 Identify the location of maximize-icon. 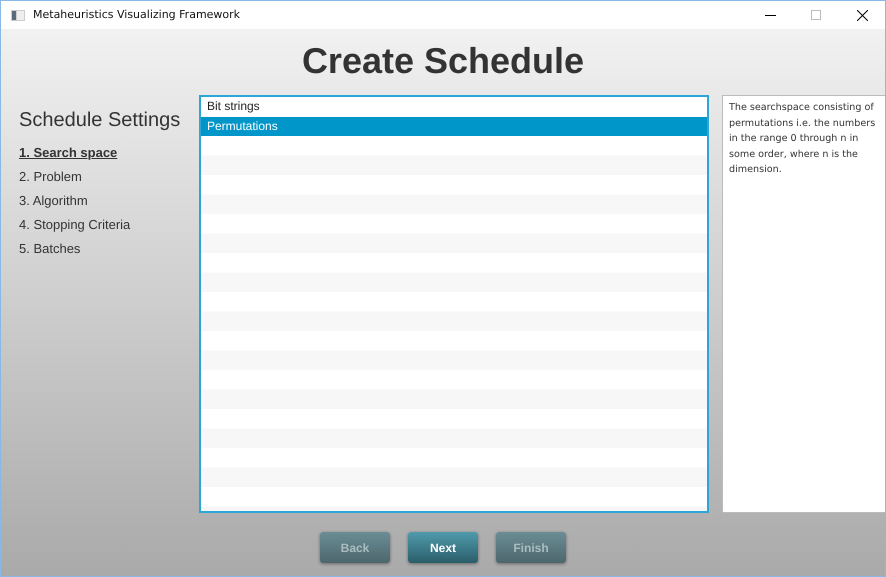
(816, 15).